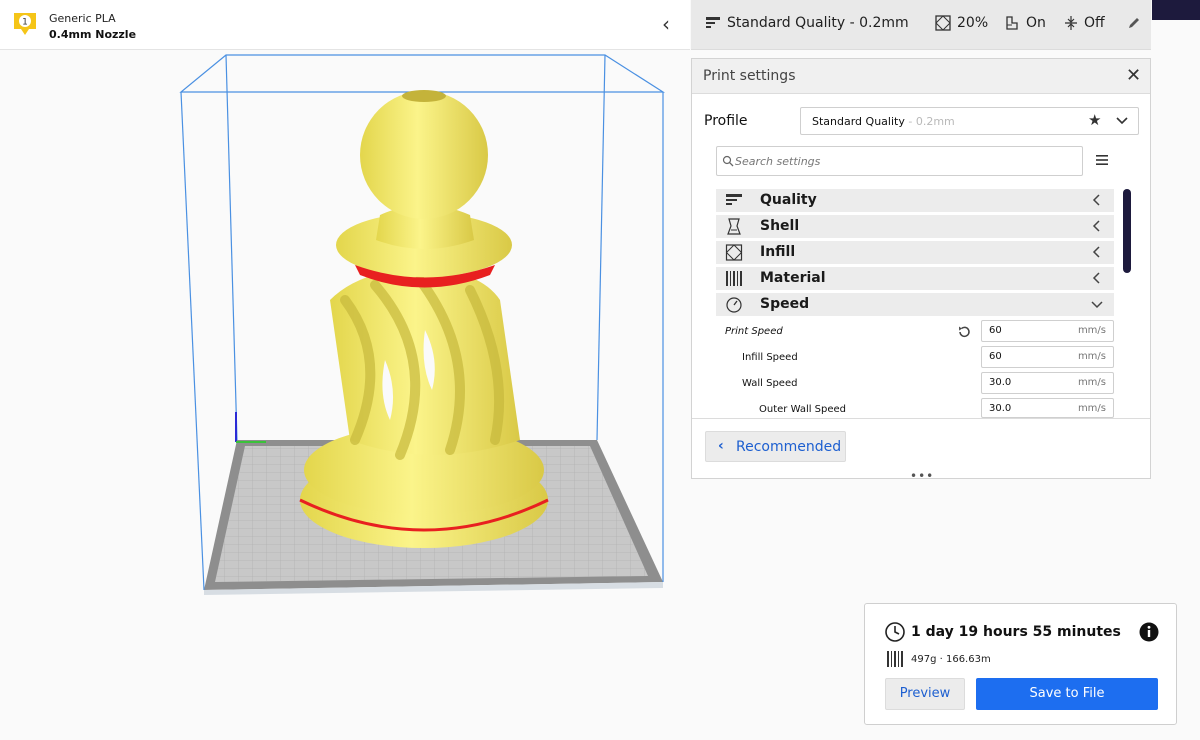 Image resolution: width=1200 pixels, height=740 pixels. Describe the element at coordinates (82, 18) in the screenshot. I see `material-name: Generic PLA` at that location.